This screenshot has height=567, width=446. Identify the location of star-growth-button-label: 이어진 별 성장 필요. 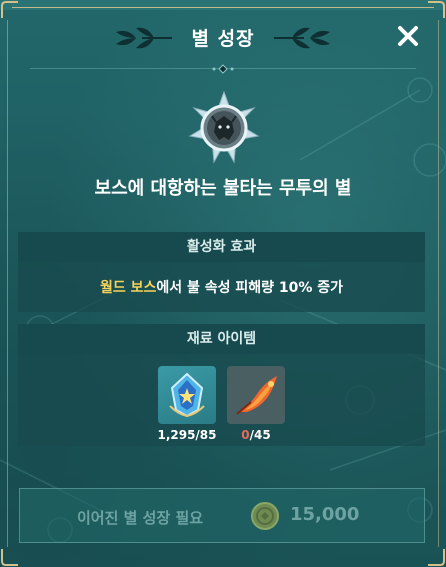
(140, 518).